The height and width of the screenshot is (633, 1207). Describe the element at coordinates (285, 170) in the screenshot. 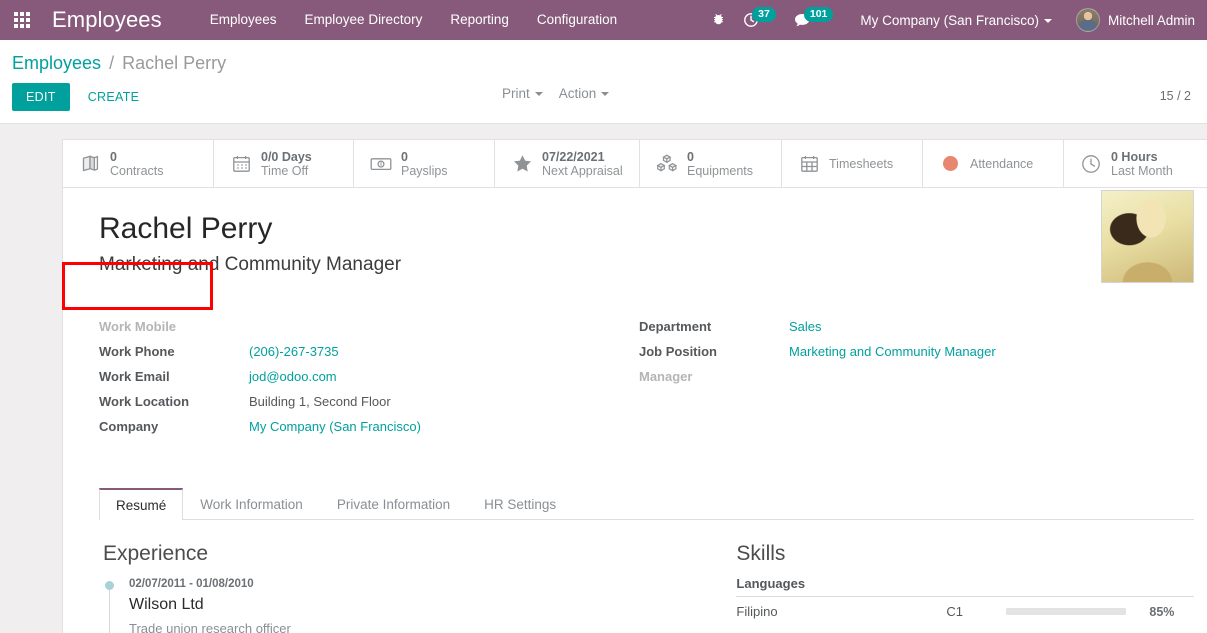

I see `stat-time-off-label: Time Off` at that location.